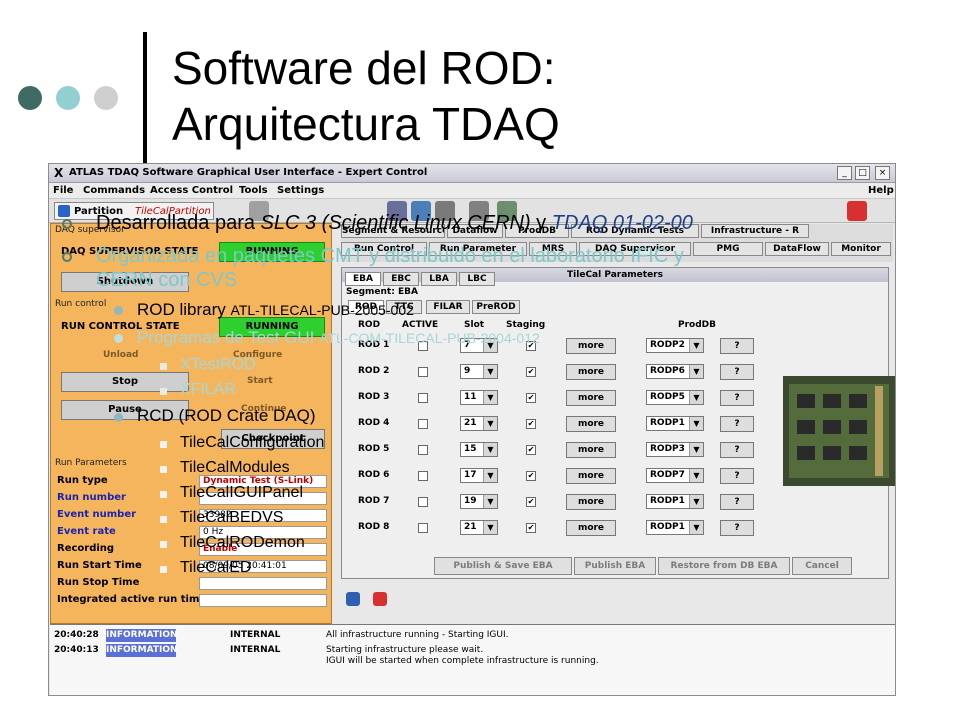 The image size is (960, 720). Describe the element at coordinates (503, 566) in the screenshot. I see `publish-save-button: Publish & Save EBA` at that location.